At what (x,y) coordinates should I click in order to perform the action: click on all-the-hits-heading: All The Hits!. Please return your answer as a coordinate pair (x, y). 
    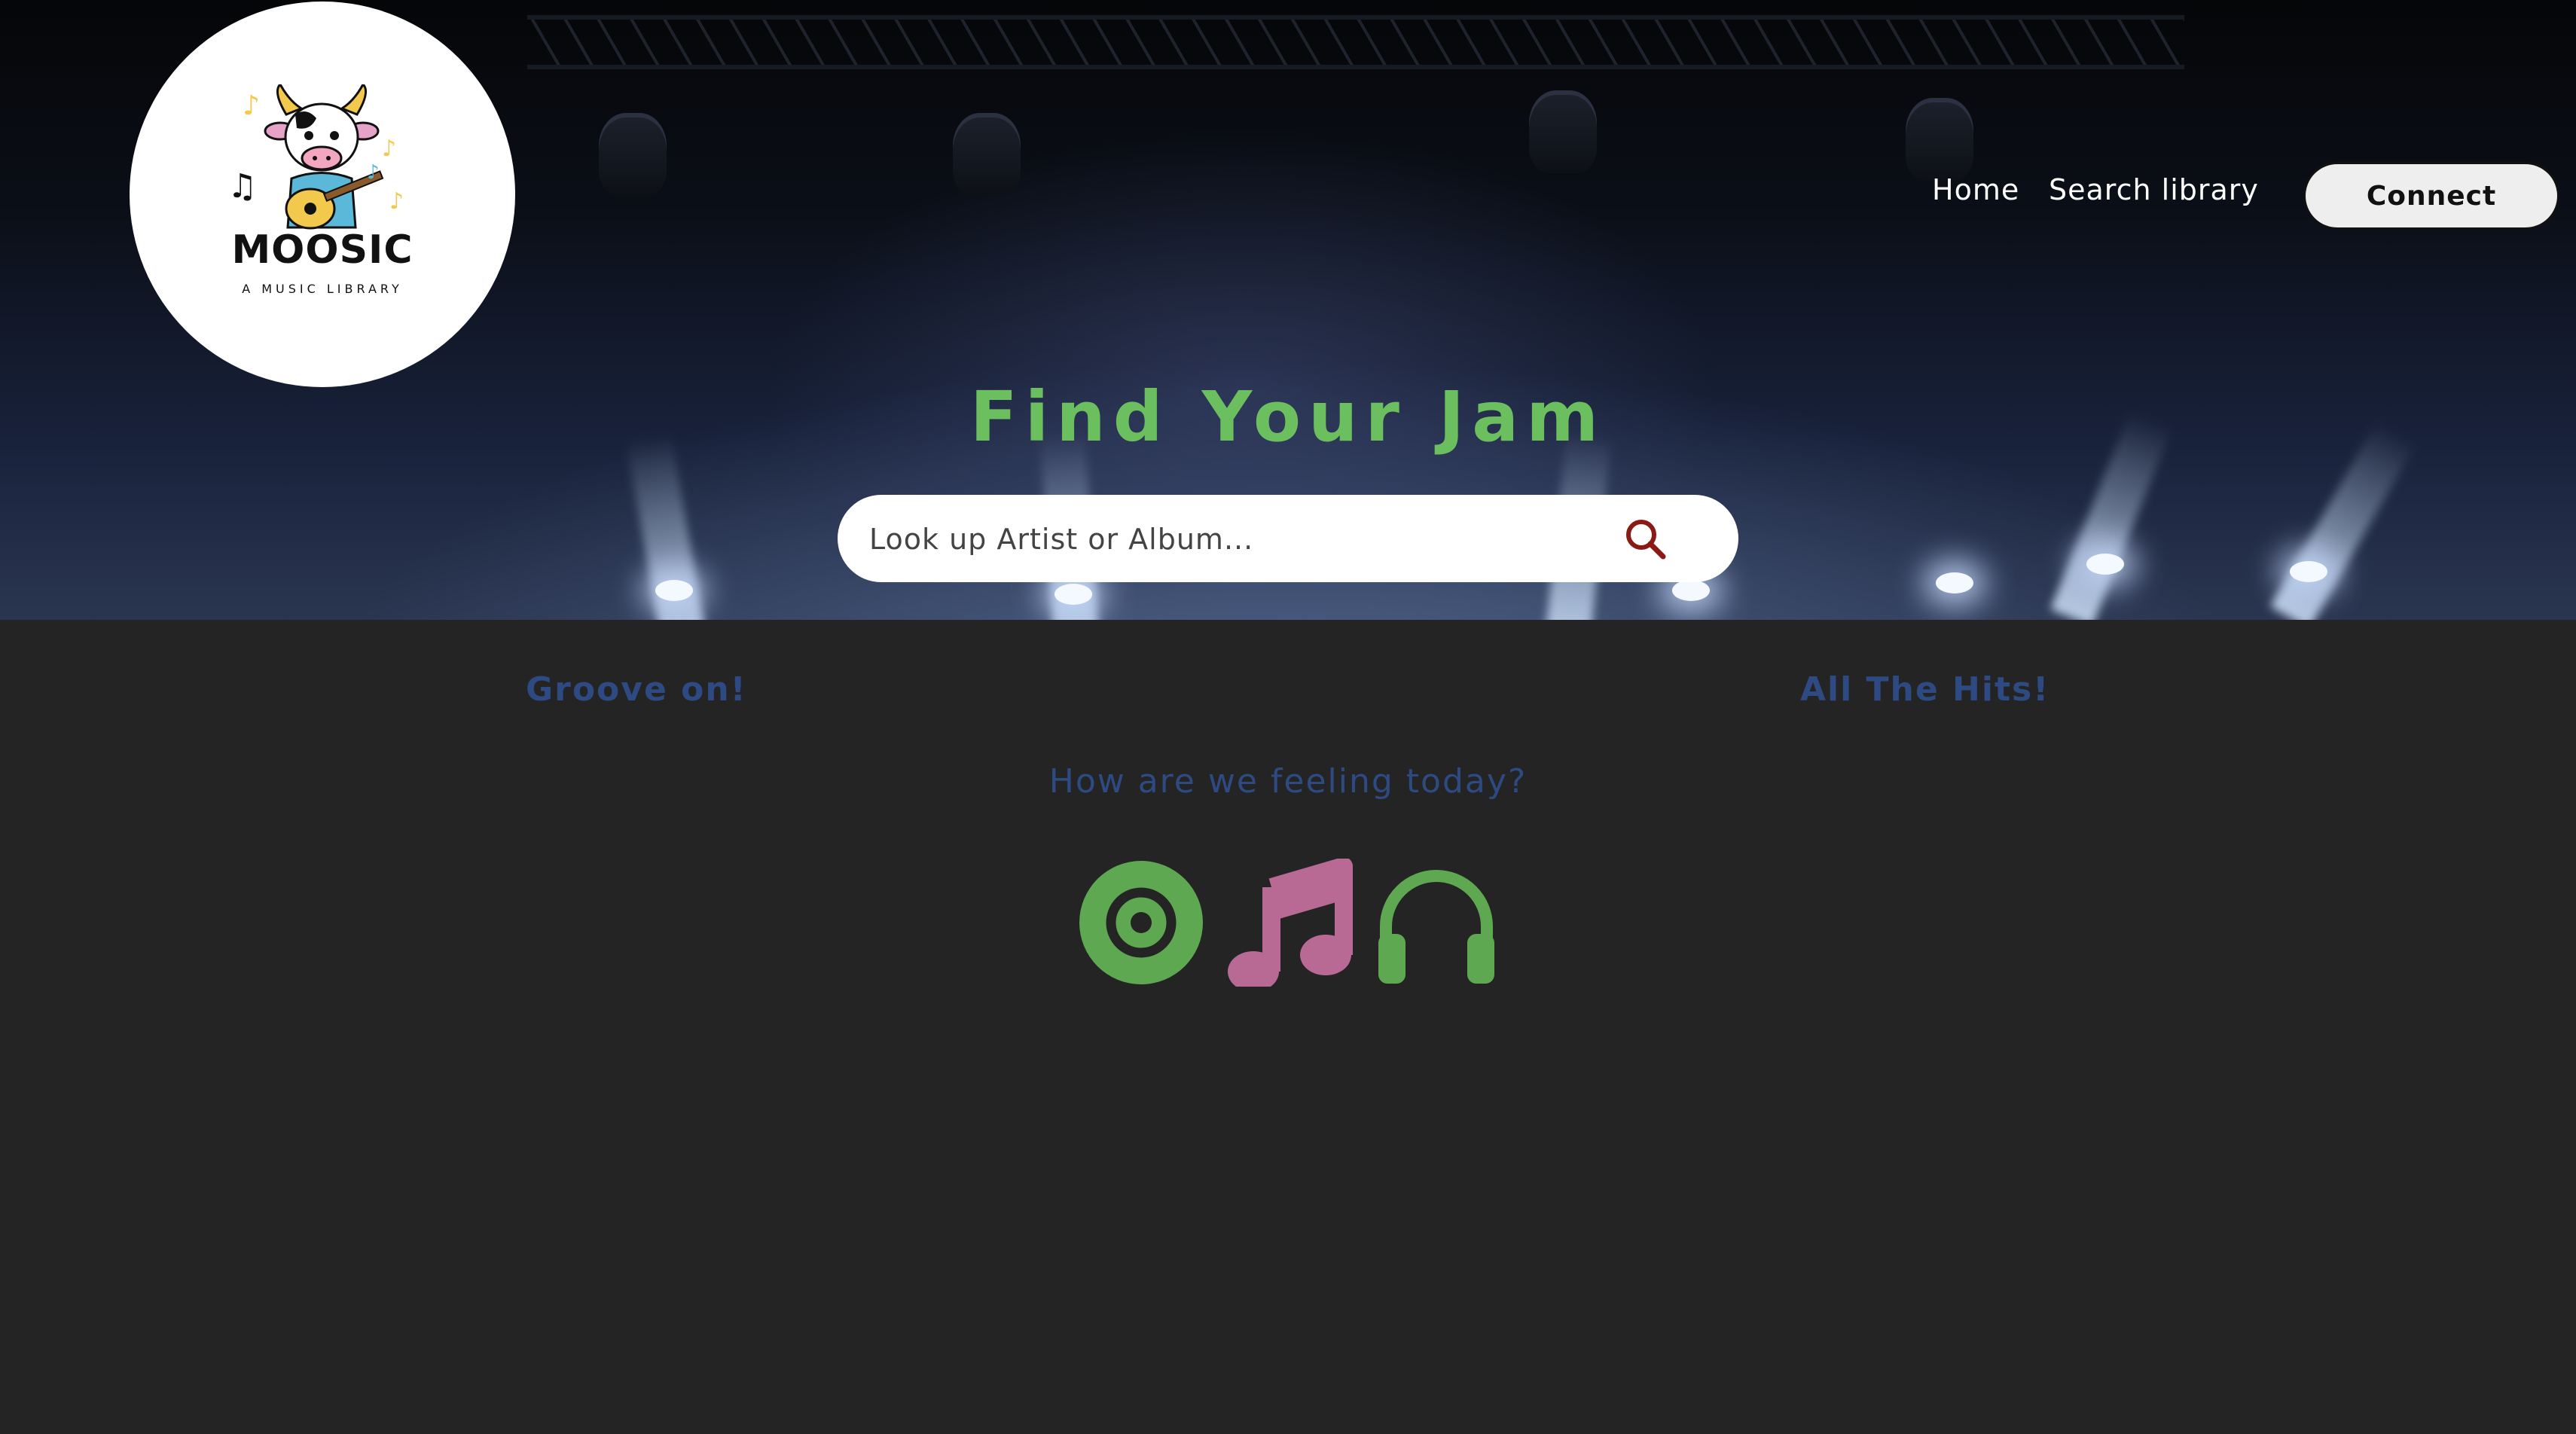
    Looking at the image, I should click on (1925, 689).